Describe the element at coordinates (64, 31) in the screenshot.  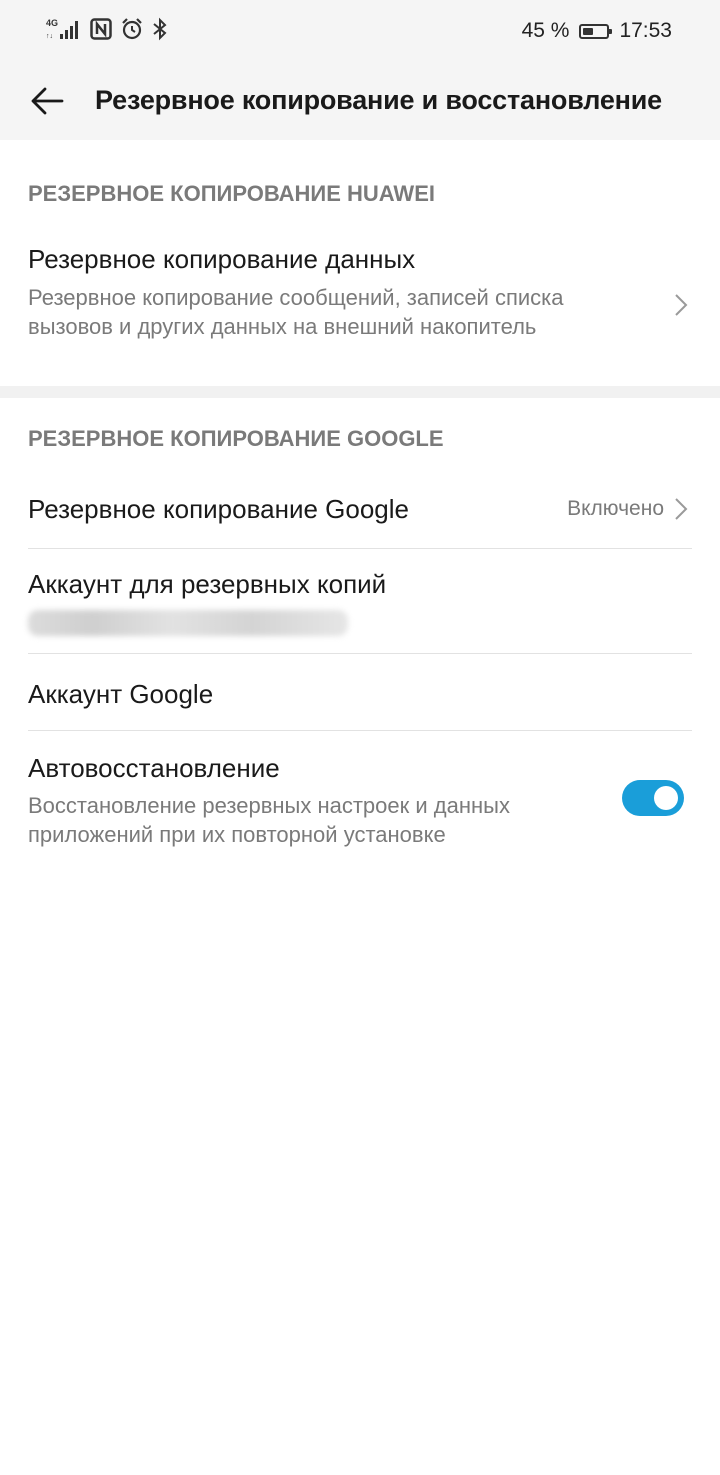
I see `signal-icon: 4G ↑↓` at that location.